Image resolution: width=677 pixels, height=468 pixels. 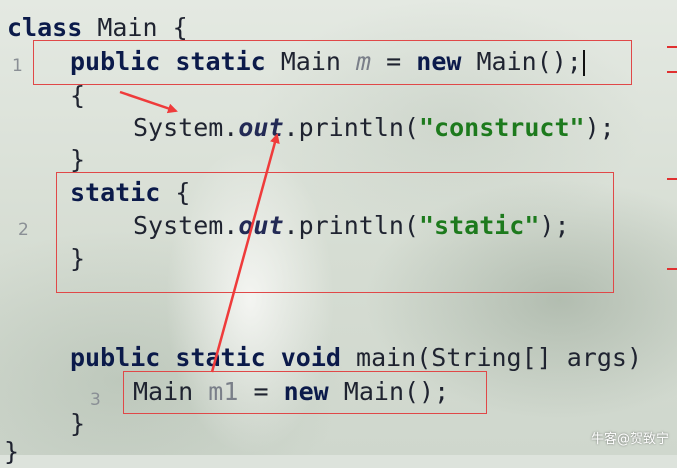 What do you see at coordinates (629, 439) in the screenshot?
I see `watermark: 牛客@贺致宁` at bounding box center [629, 439].